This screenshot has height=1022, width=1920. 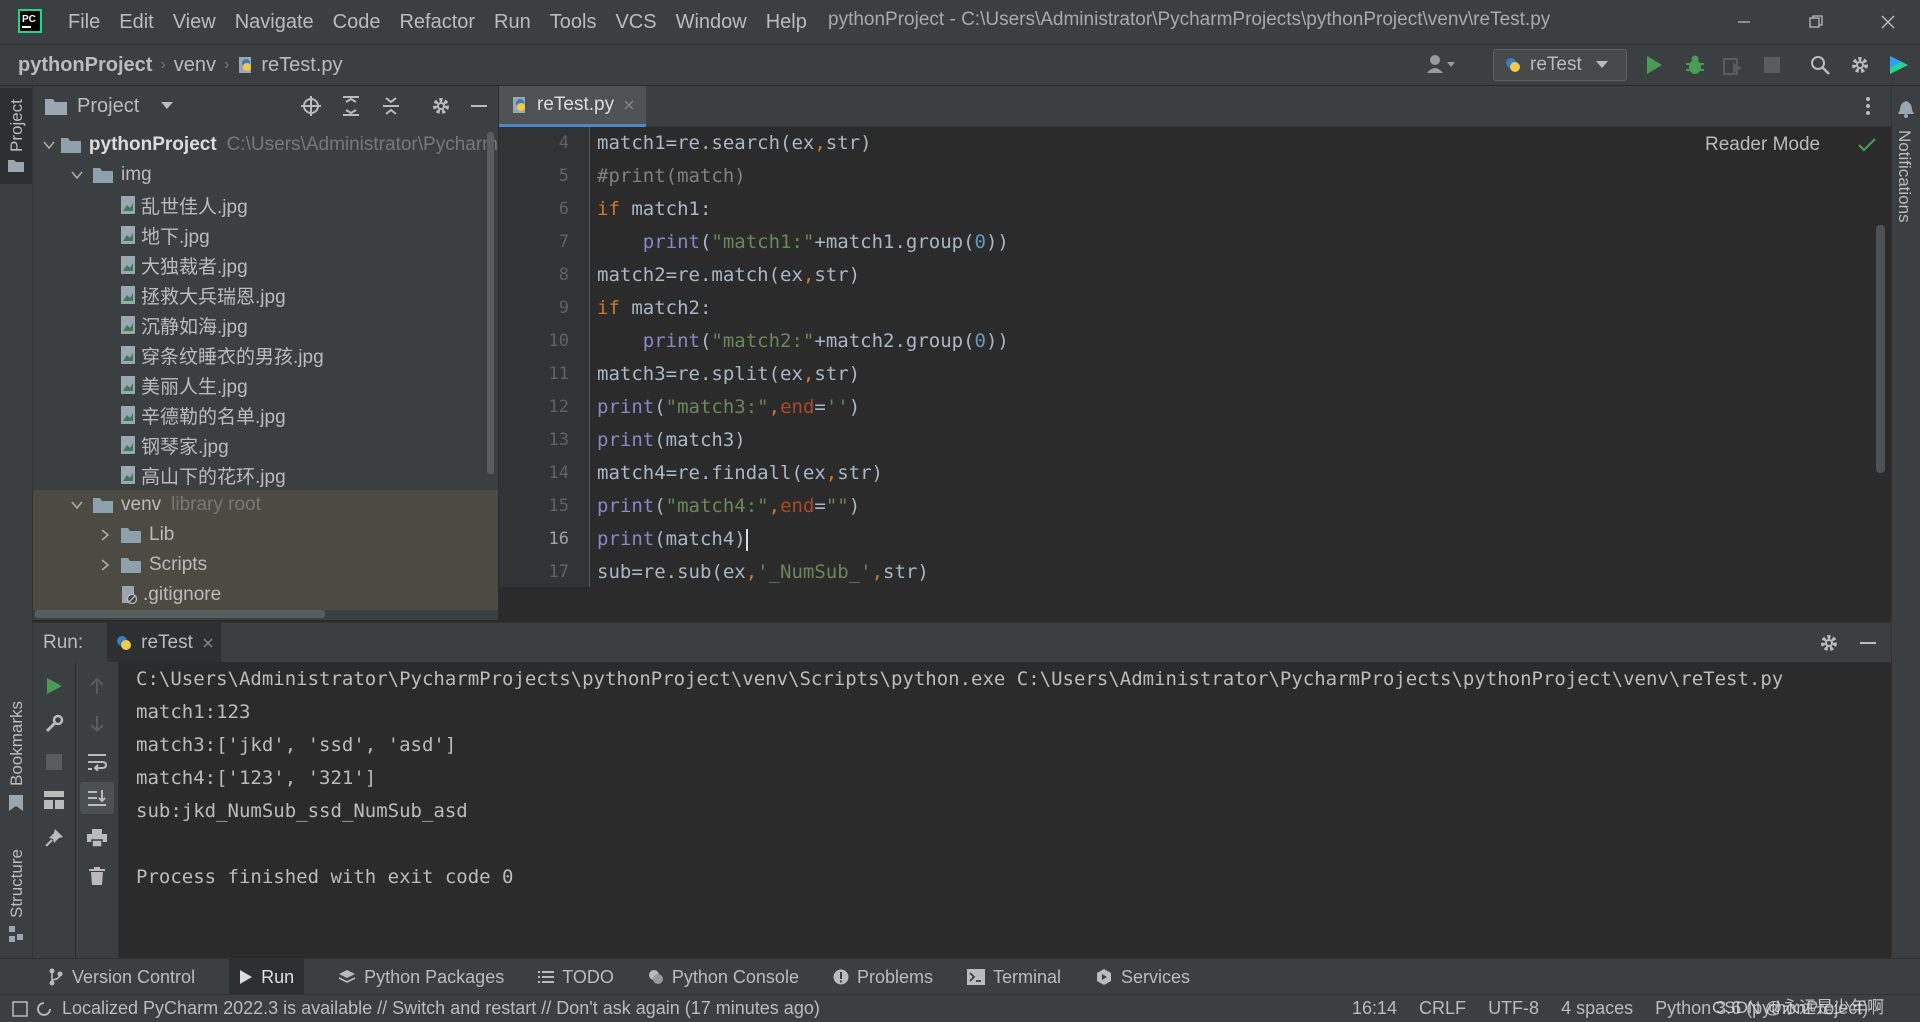 I want to click on search-everywhere-button, so click(x=1820, y=65).